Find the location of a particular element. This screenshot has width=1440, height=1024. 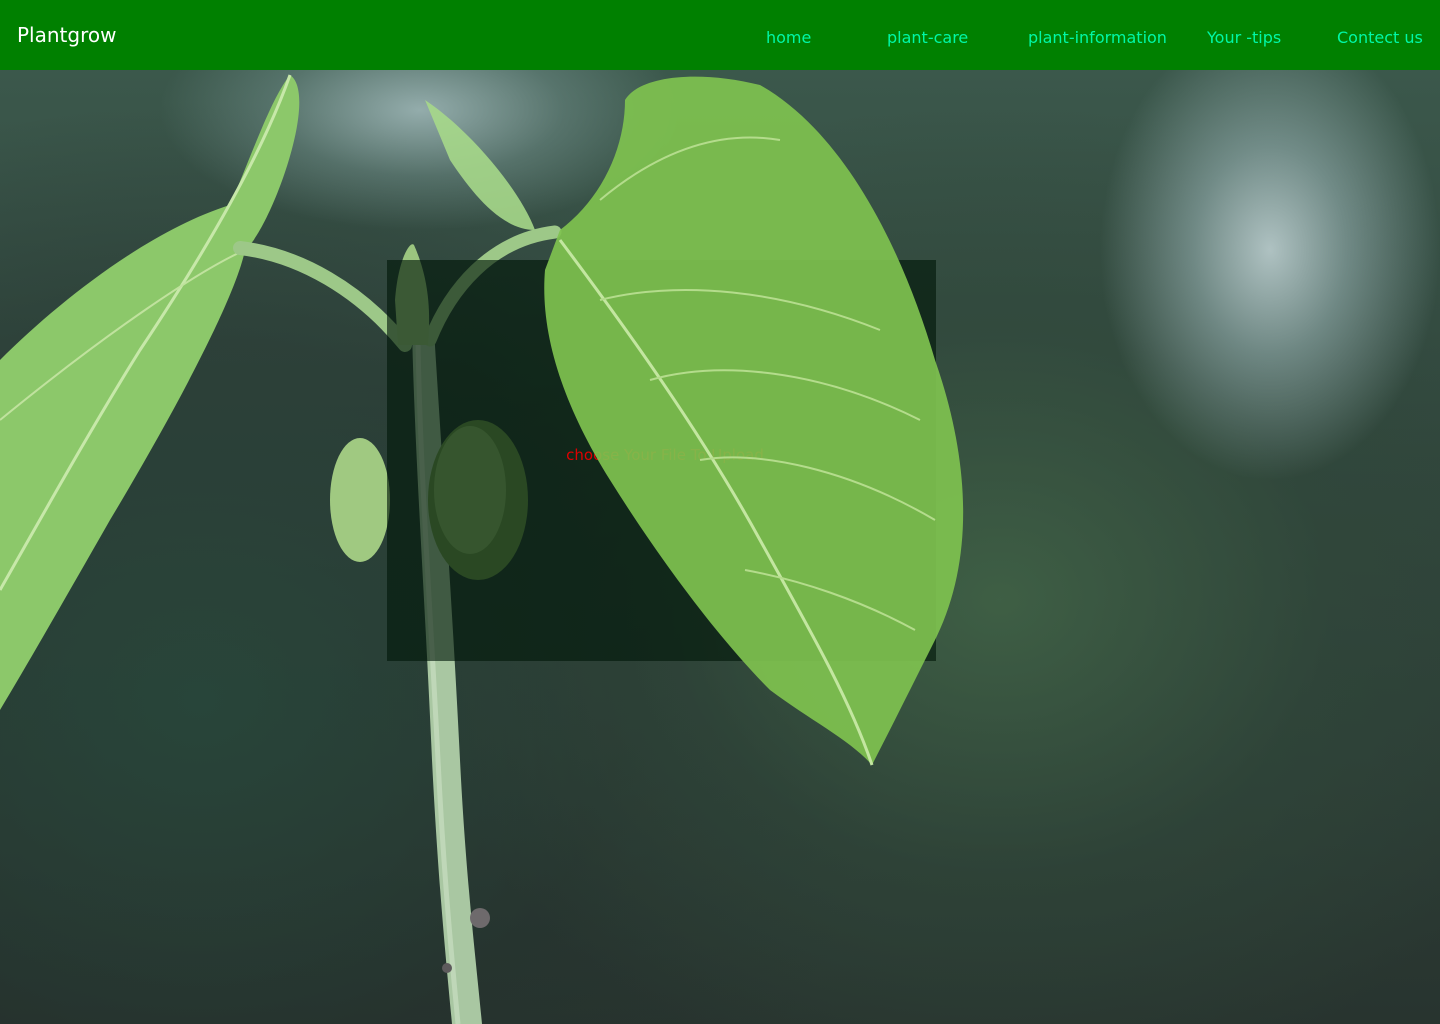

upload-label: choose Your File To Upload is located at coordinates (665, 455).